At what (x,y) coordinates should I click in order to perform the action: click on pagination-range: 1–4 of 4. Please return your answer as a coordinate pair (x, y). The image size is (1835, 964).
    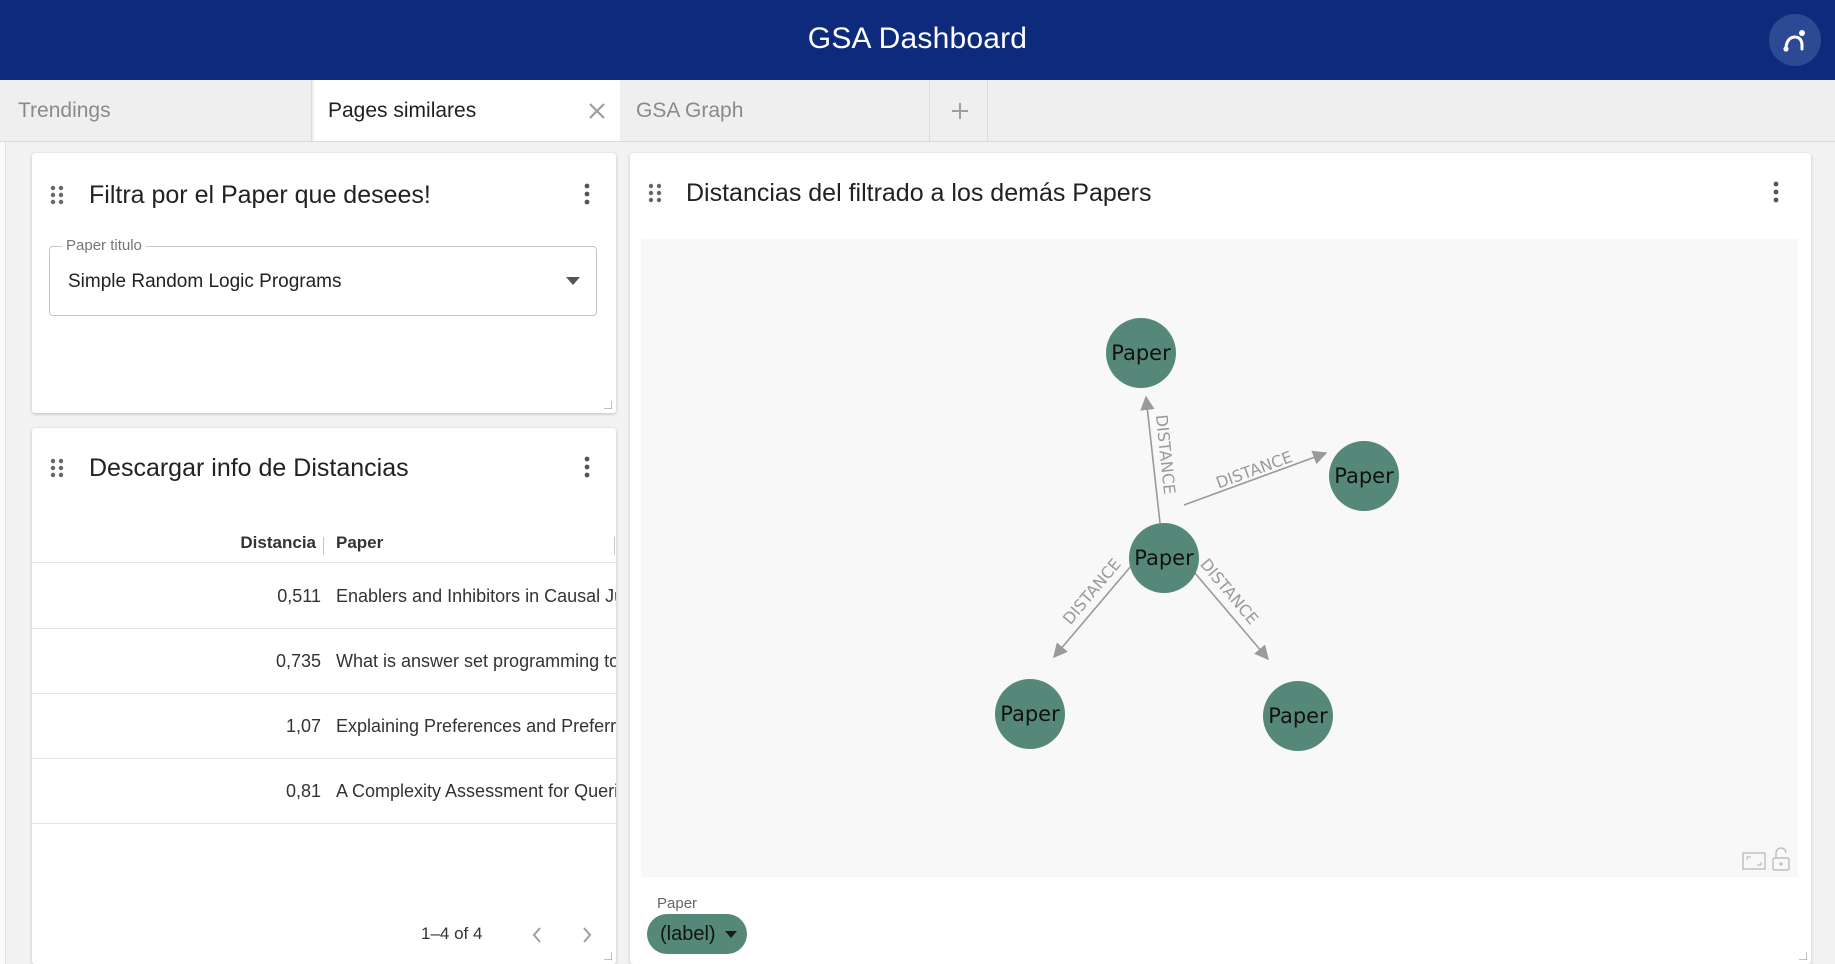
    Looking at the image, I should click on (452, 933).